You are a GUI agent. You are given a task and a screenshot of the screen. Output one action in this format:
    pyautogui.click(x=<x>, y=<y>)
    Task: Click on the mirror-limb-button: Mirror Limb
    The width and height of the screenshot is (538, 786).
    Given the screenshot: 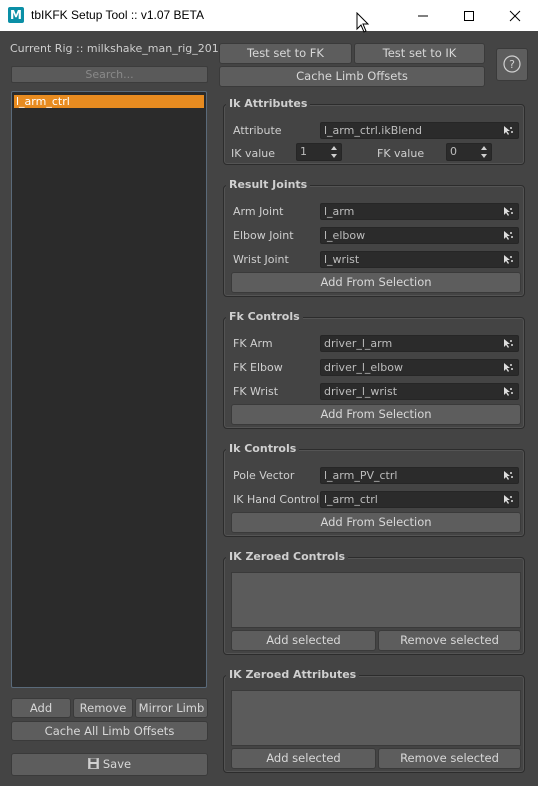 What is the action you would take?
    pyautogui.click(x=171, y=708)
    